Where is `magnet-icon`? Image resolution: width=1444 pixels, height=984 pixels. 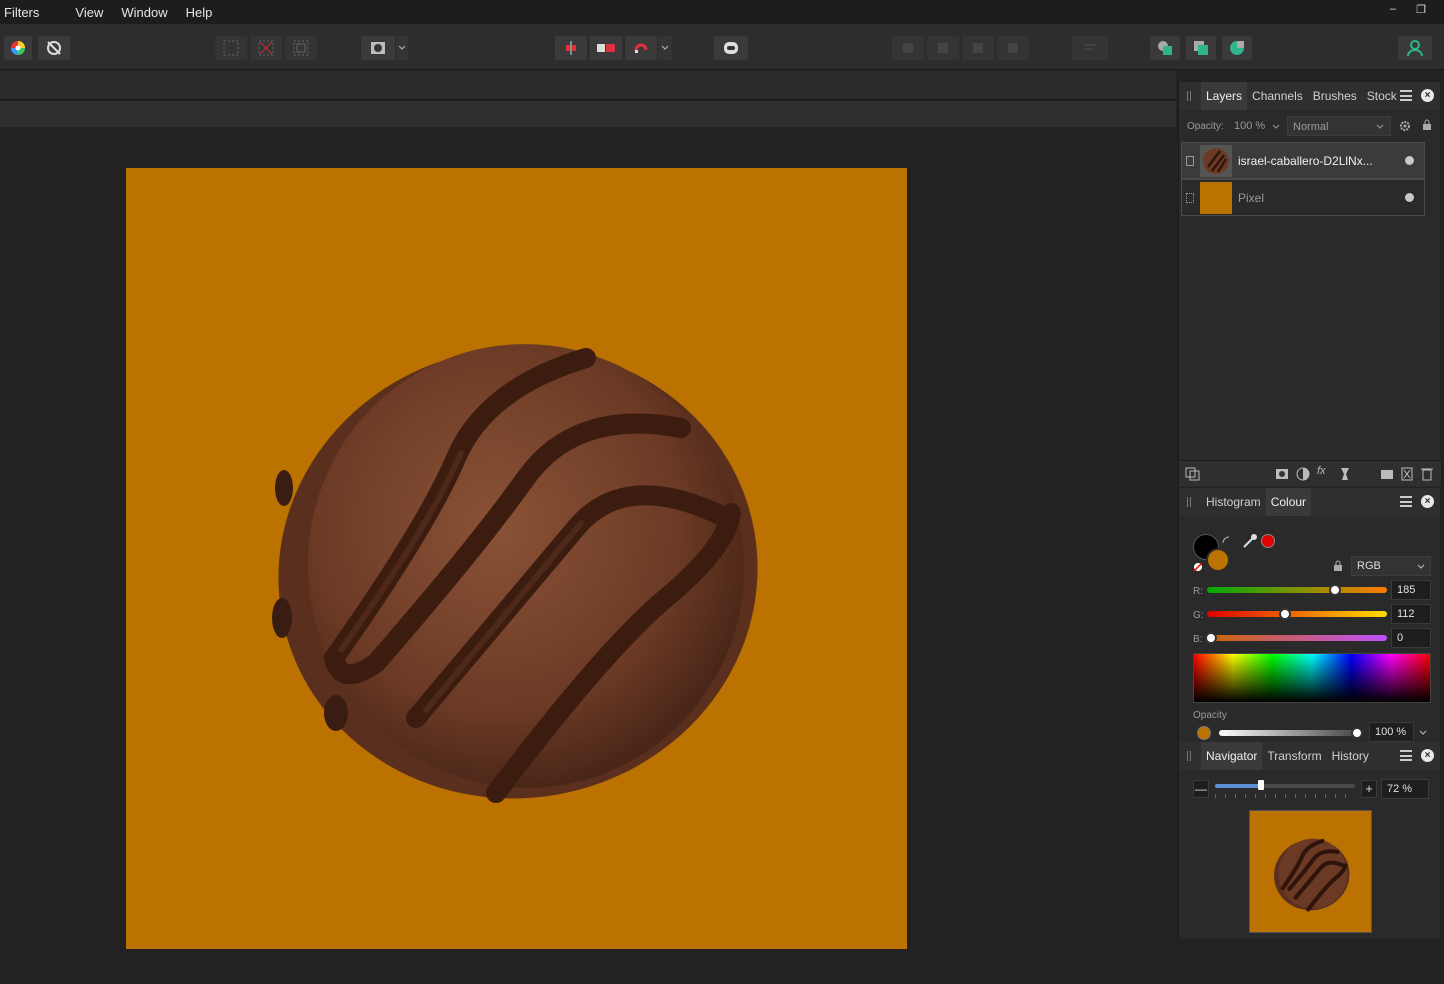
magnet-icon is located at coordinates (641, 48).